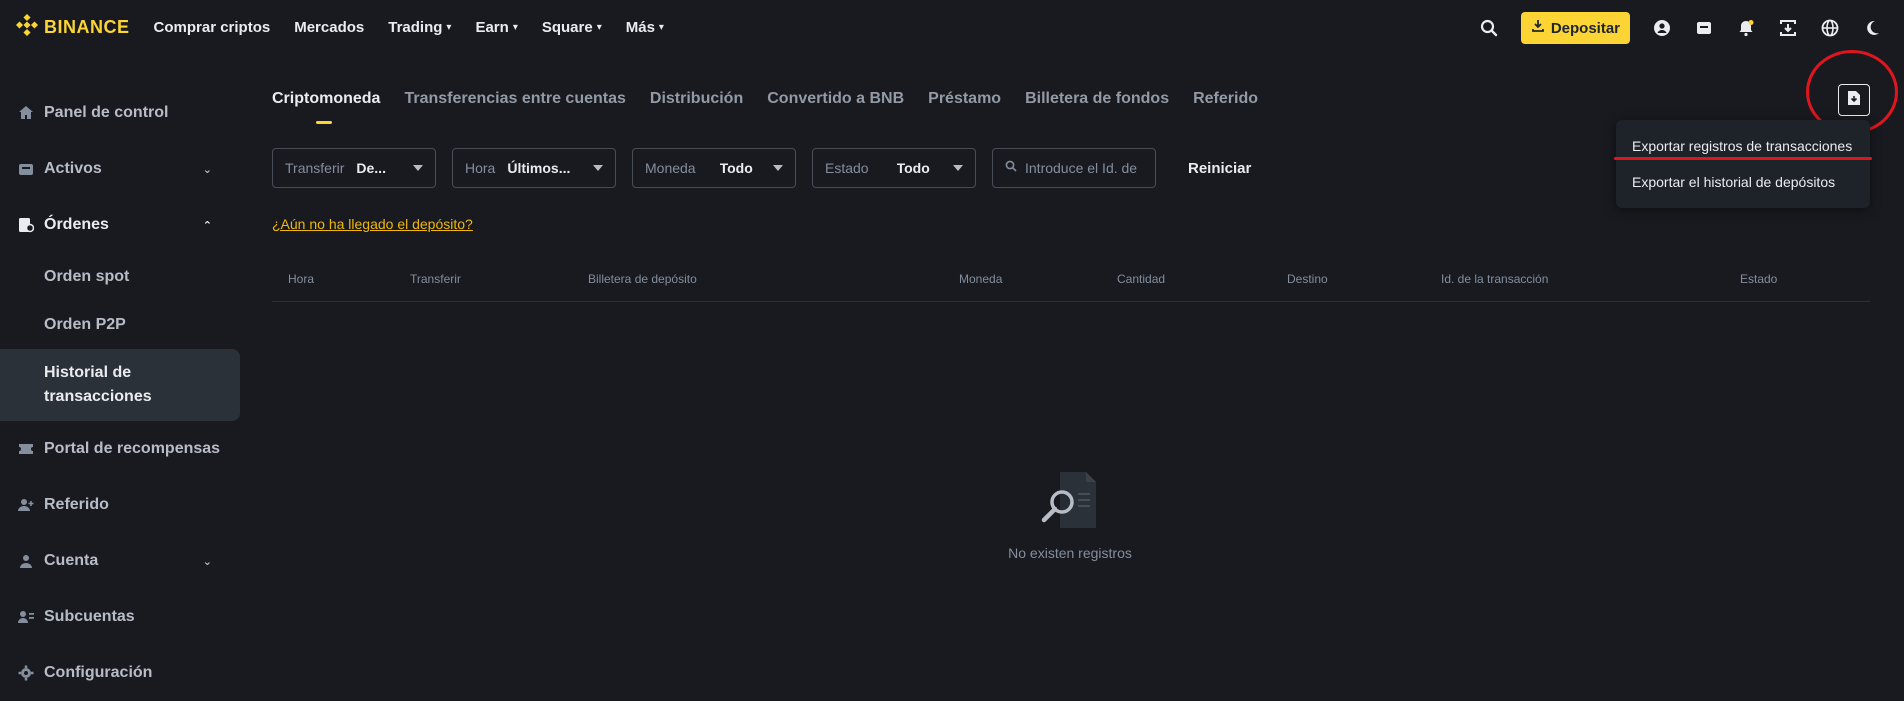 The width and height of the screenshot is (1904, 701). What do you see at coordinates (1097, 107) in the screenshot?
I see `tab-billetera-fondos: Billetera de fondos` at bounding box center [1097, 107].